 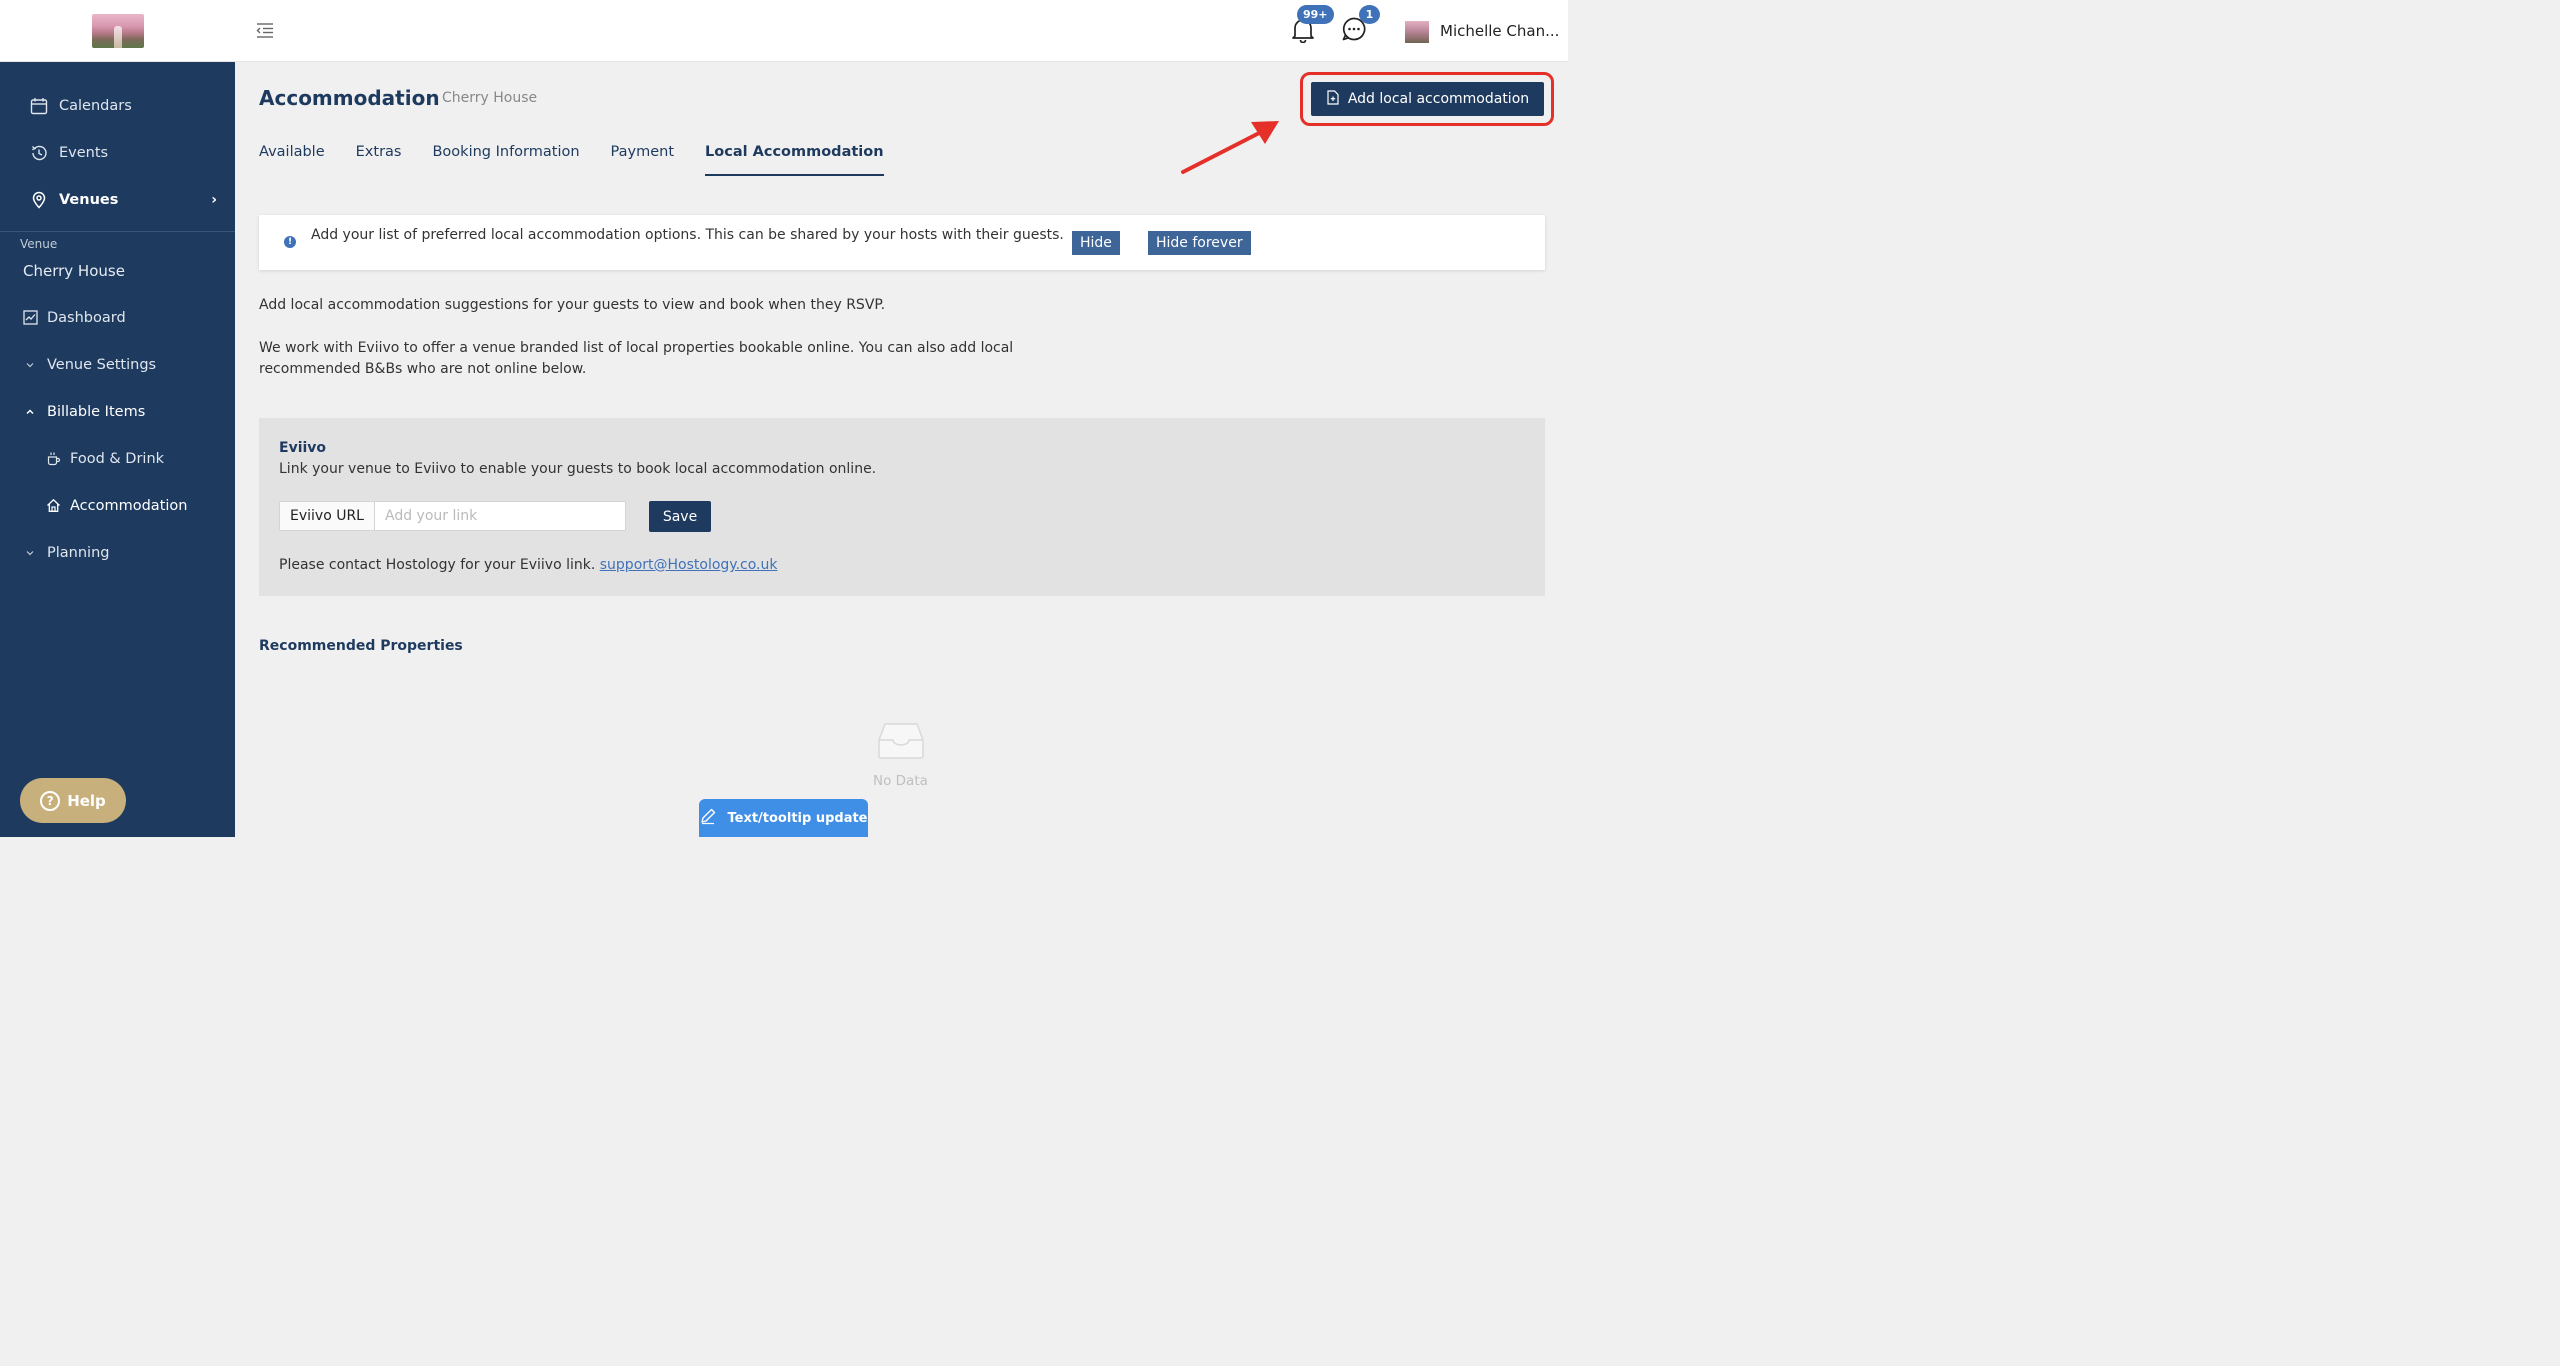 What do you see at coordinates (74, 271) in the screenshot?
I see `venue-name: Cherry House` at bounding box center [74, 271].